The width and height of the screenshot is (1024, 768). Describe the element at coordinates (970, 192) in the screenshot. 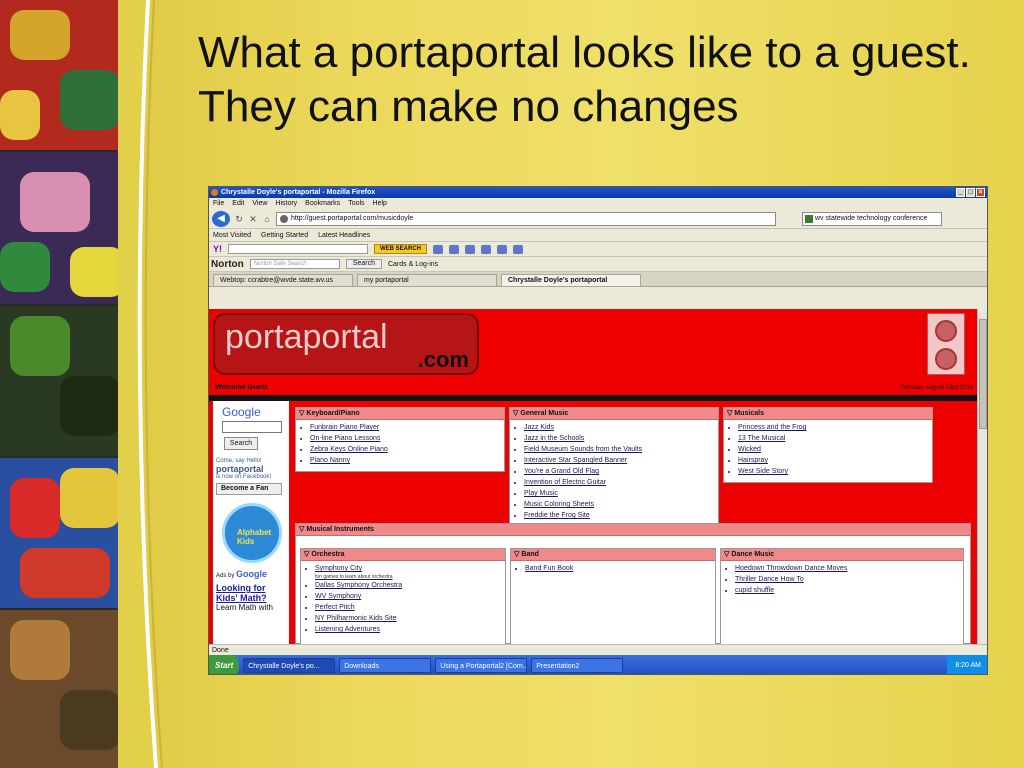

I see `maximize-button: □` at that location.